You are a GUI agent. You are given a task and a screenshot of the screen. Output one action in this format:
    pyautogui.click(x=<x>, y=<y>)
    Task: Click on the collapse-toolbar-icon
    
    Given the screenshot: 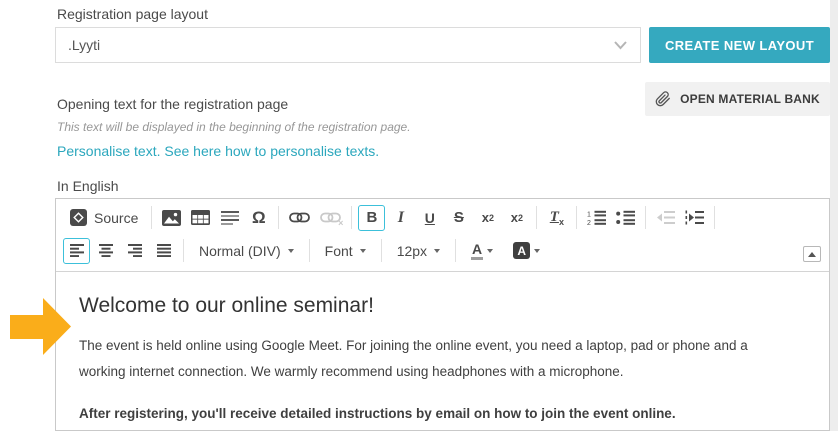 What is the action you would take?
    pyautogui.click(x=812, y=254)
    